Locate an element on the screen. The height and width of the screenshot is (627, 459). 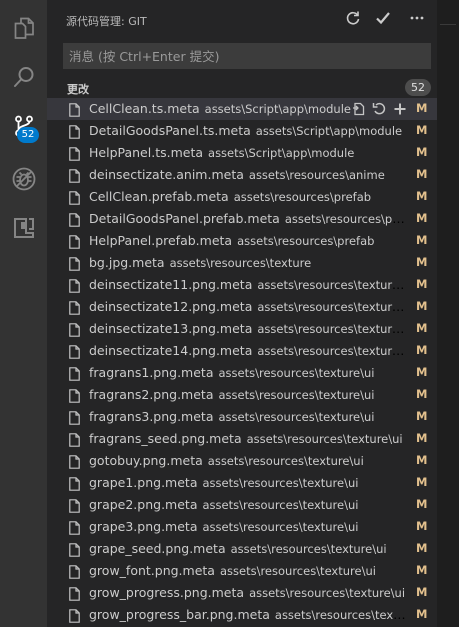
debug-button is located at coordinates (23, 179).